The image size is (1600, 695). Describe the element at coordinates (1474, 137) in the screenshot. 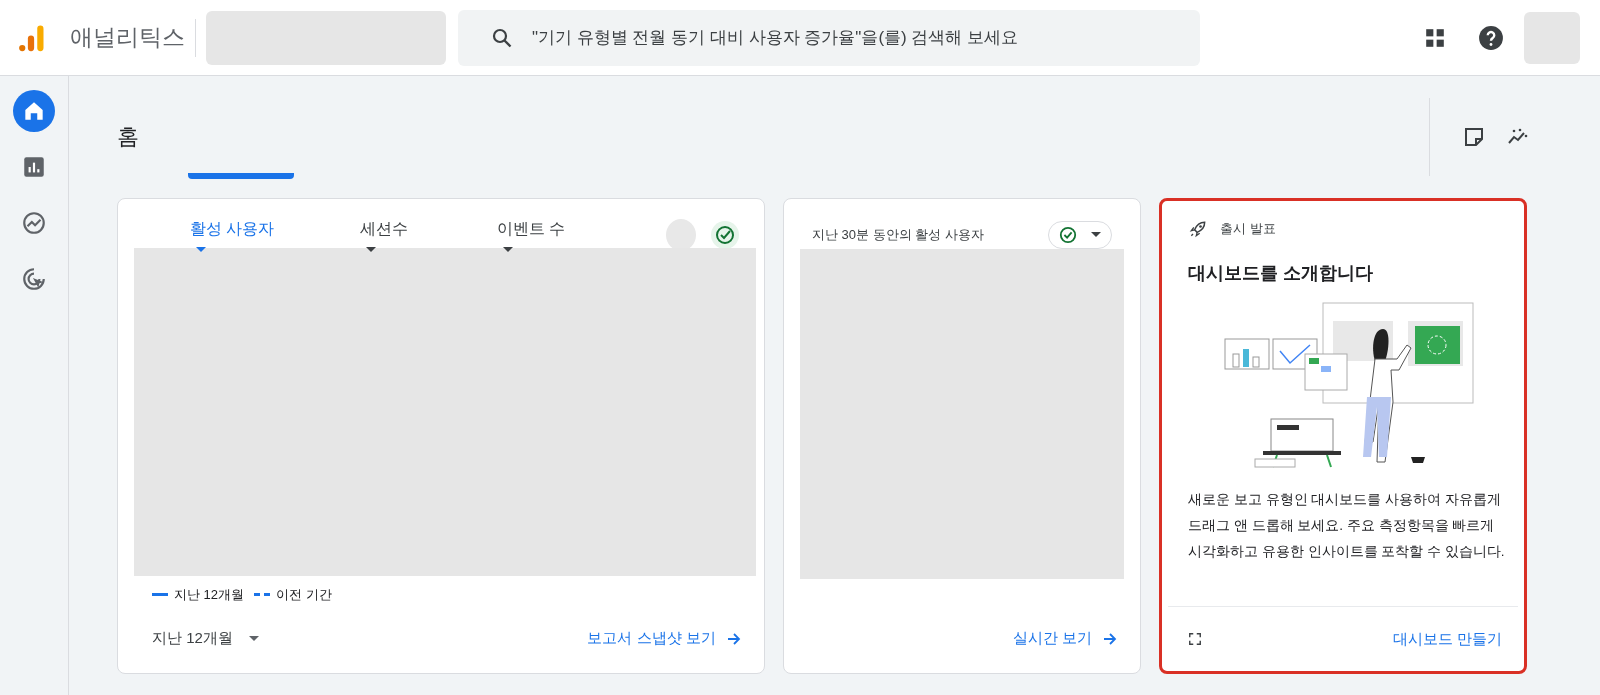

I see `note-icon` at that location.